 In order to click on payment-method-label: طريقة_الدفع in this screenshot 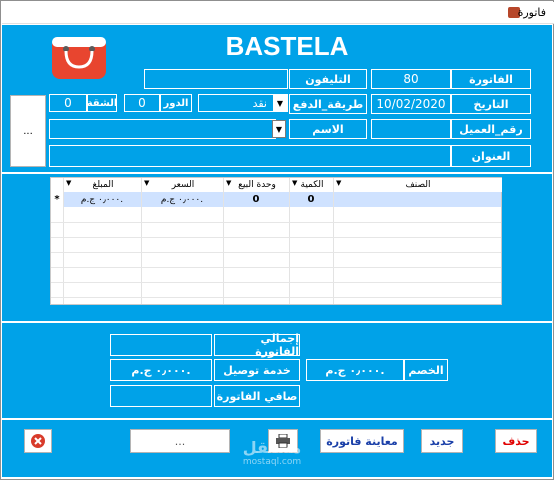, I will do `click(328, 104)`.